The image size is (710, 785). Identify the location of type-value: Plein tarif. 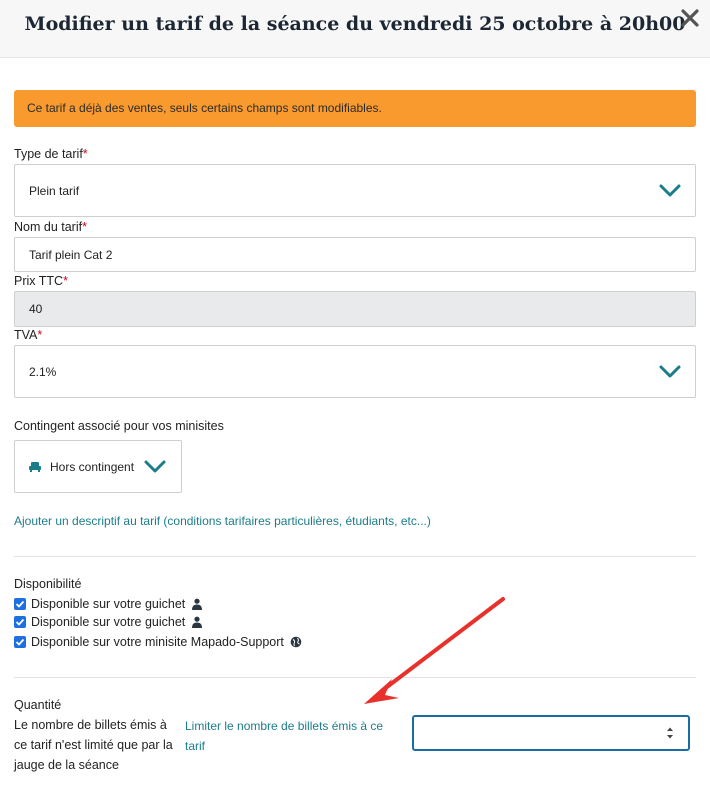
(54, 190).